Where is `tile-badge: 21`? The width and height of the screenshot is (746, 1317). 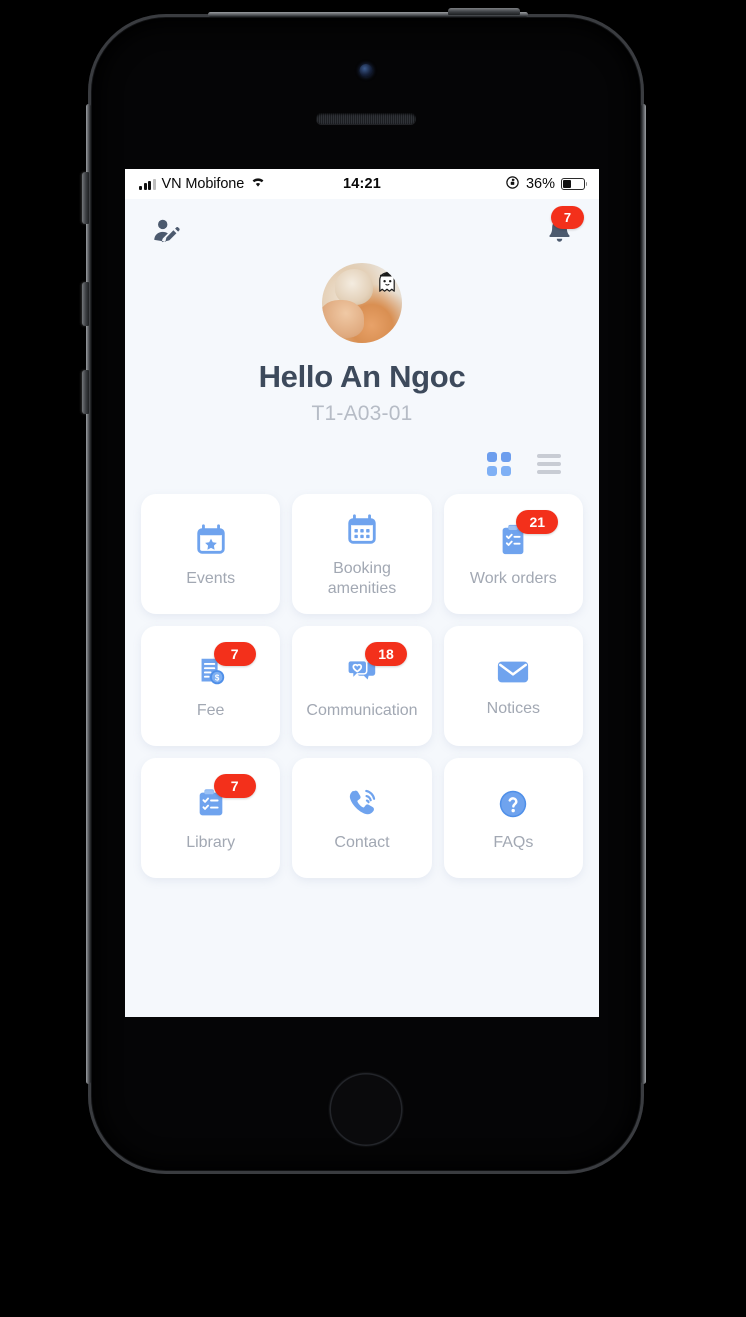
tile-badge: 21 is located at coordinates (537, 521).